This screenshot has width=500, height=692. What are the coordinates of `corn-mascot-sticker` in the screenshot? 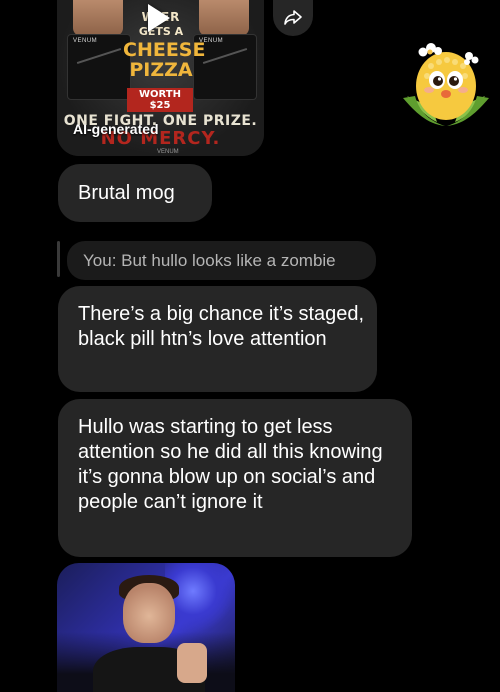 It's located at (446, 85).